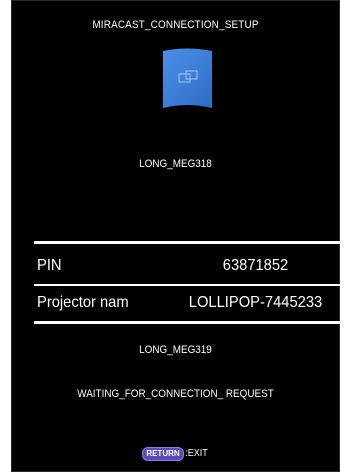 The width and height of the screenshot is (350, 472). I want to click on pin-label: PIN, so click(49, 265).